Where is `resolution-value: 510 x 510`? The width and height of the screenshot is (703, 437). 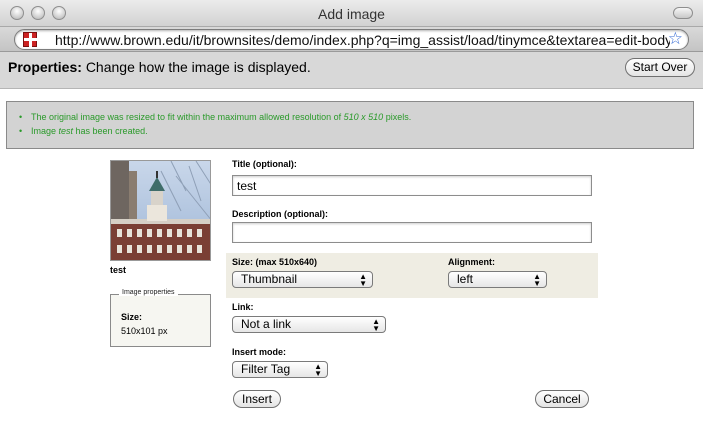
resolution-value: 510 x 510 is located at coordinates (363, 117).